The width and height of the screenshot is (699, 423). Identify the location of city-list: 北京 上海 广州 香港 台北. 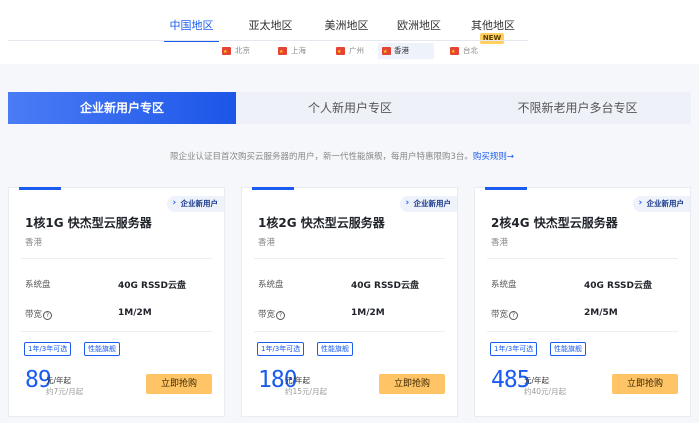
(355, 51).